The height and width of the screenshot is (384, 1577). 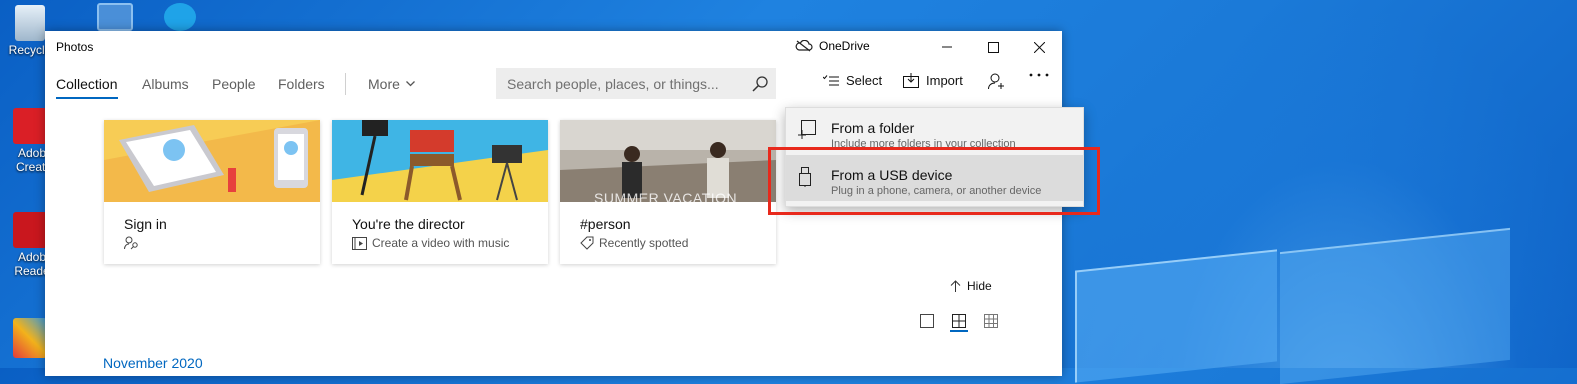 What do you see at coordinates (87, 98) in the screenshot?
I see `active-tab-indicator` at bounding box center [87, 98].